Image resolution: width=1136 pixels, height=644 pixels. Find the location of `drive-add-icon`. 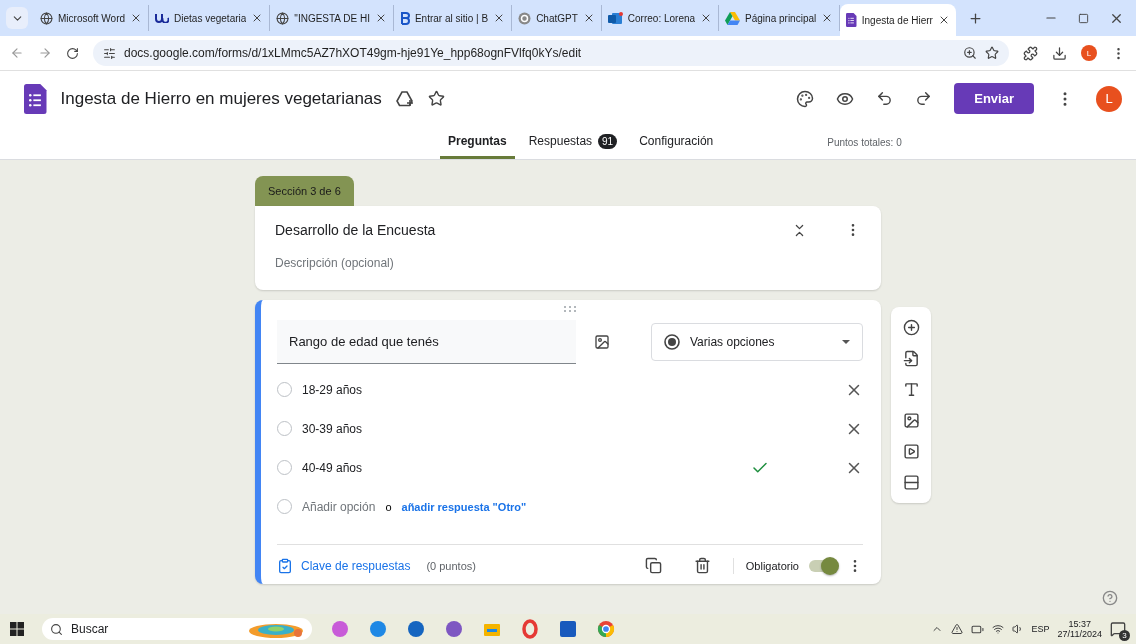

drive-add-icon is located at coordinates (404, 98).